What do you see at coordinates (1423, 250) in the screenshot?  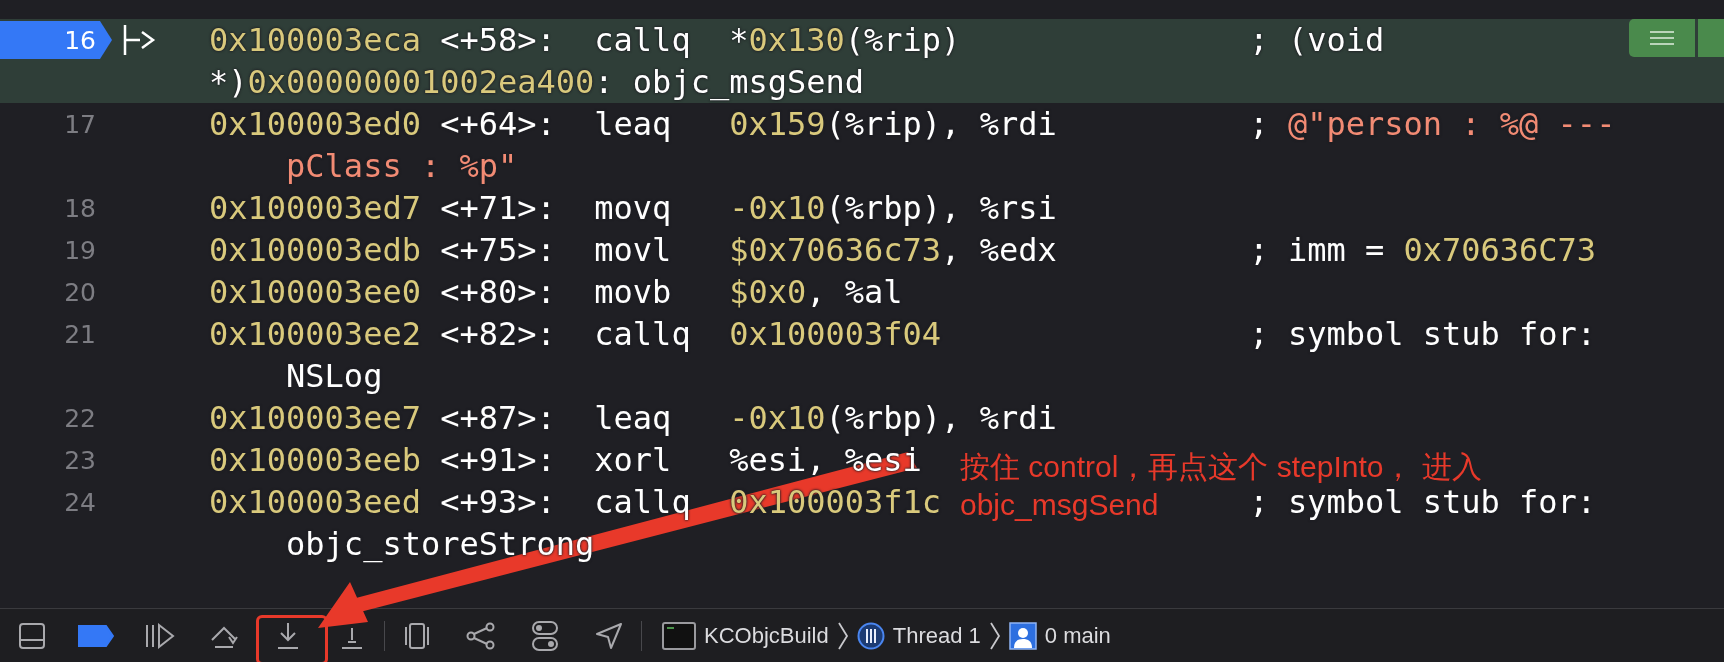 I see `instruction-comment: ; imm = 0x70636C73` at bounding box center [1423, 250].